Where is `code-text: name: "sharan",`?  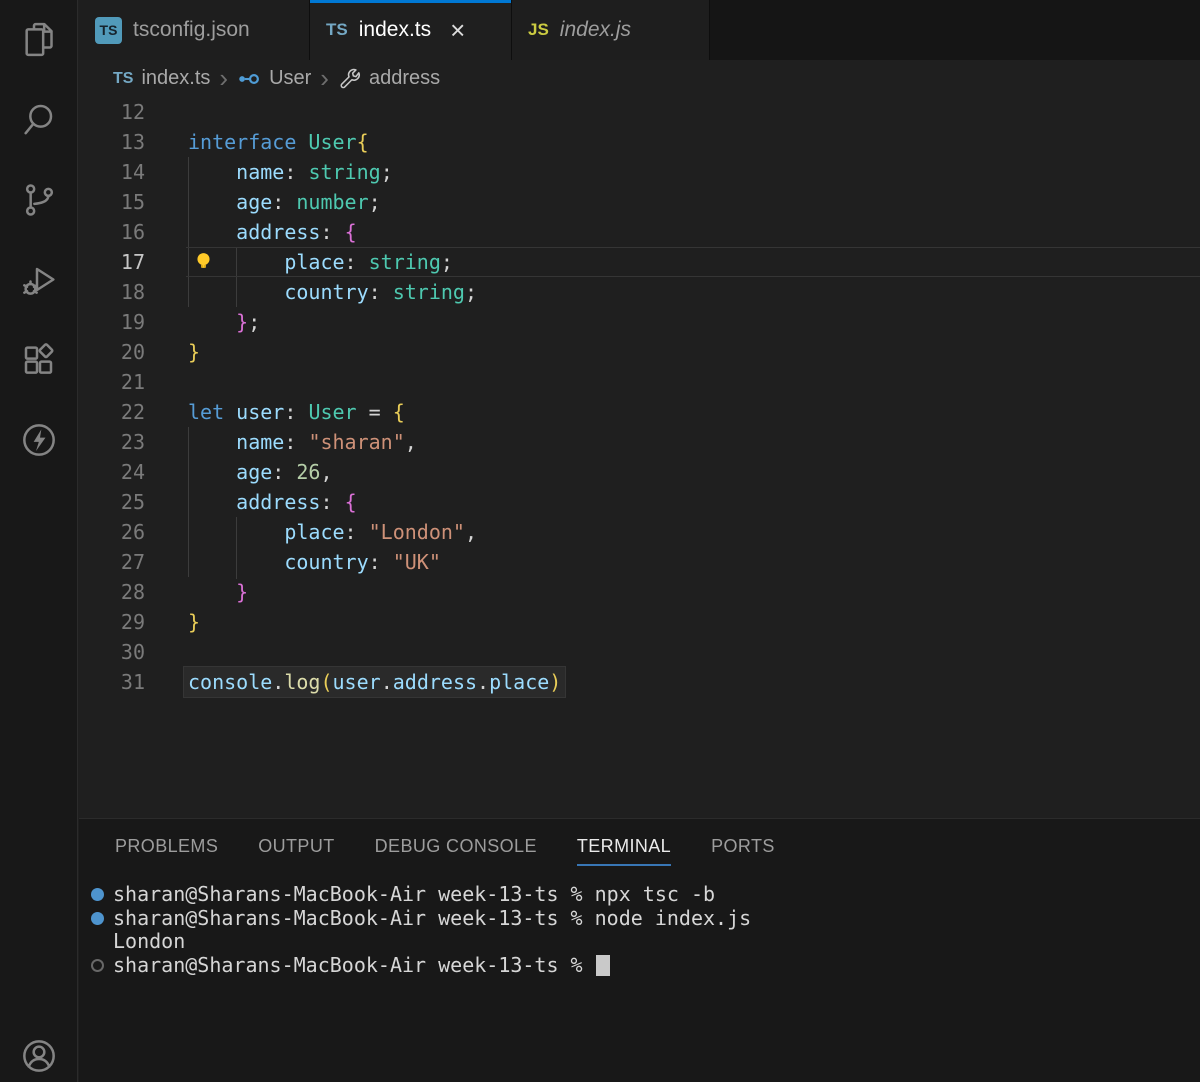
code-text: name: "sharan", is located at coordinates (326, 442).